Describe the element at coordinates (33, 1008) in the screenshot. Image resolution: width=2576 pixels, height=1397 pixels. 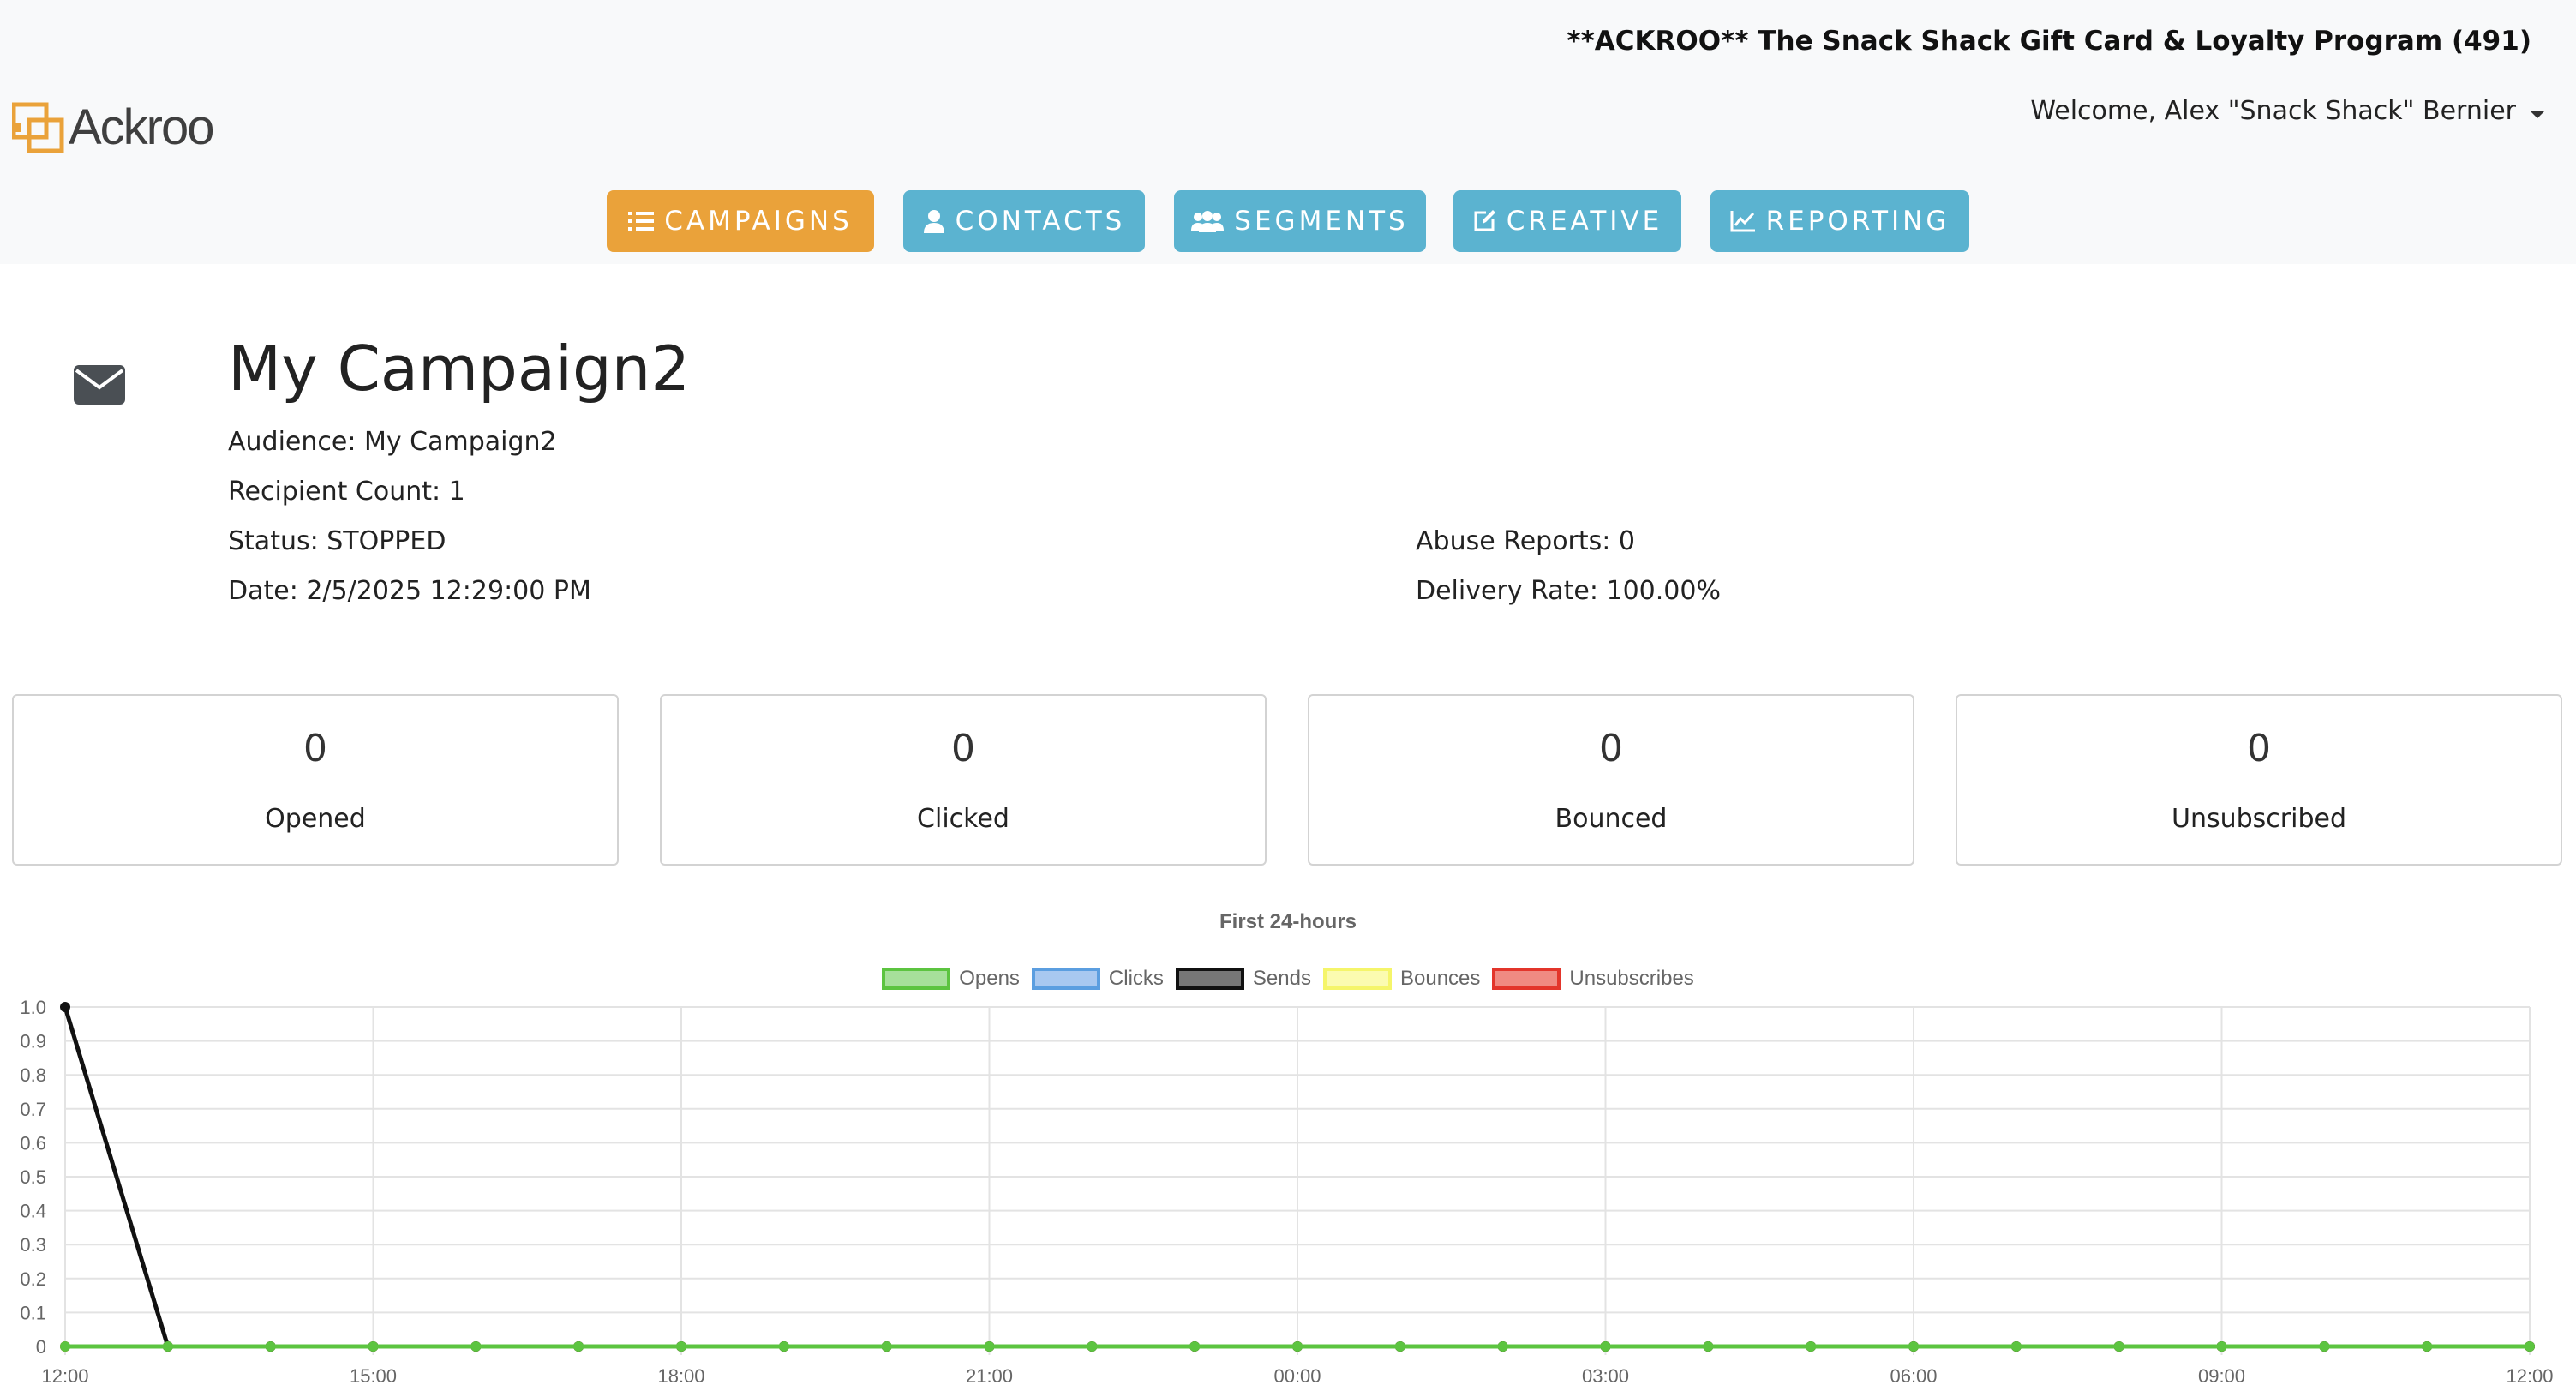
I see `y-tick-label: 1.0` at that location.